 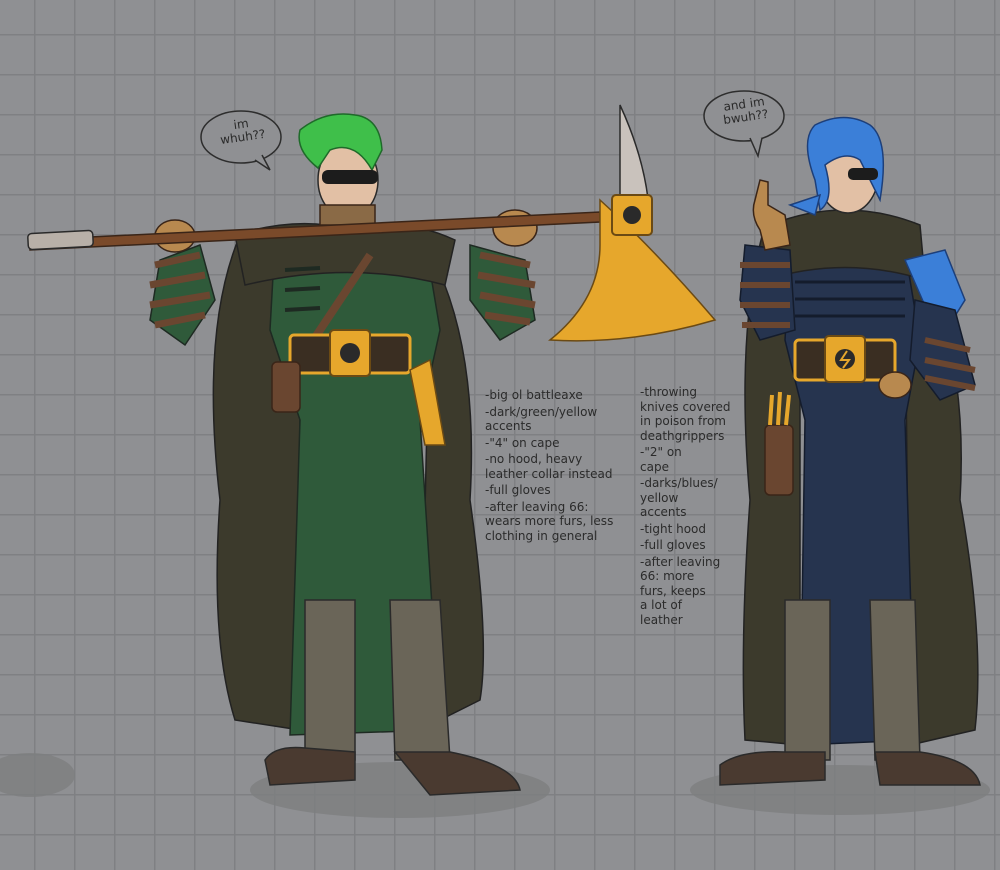 I want to click on ground-shadow-left, so click(x=37, y=775).